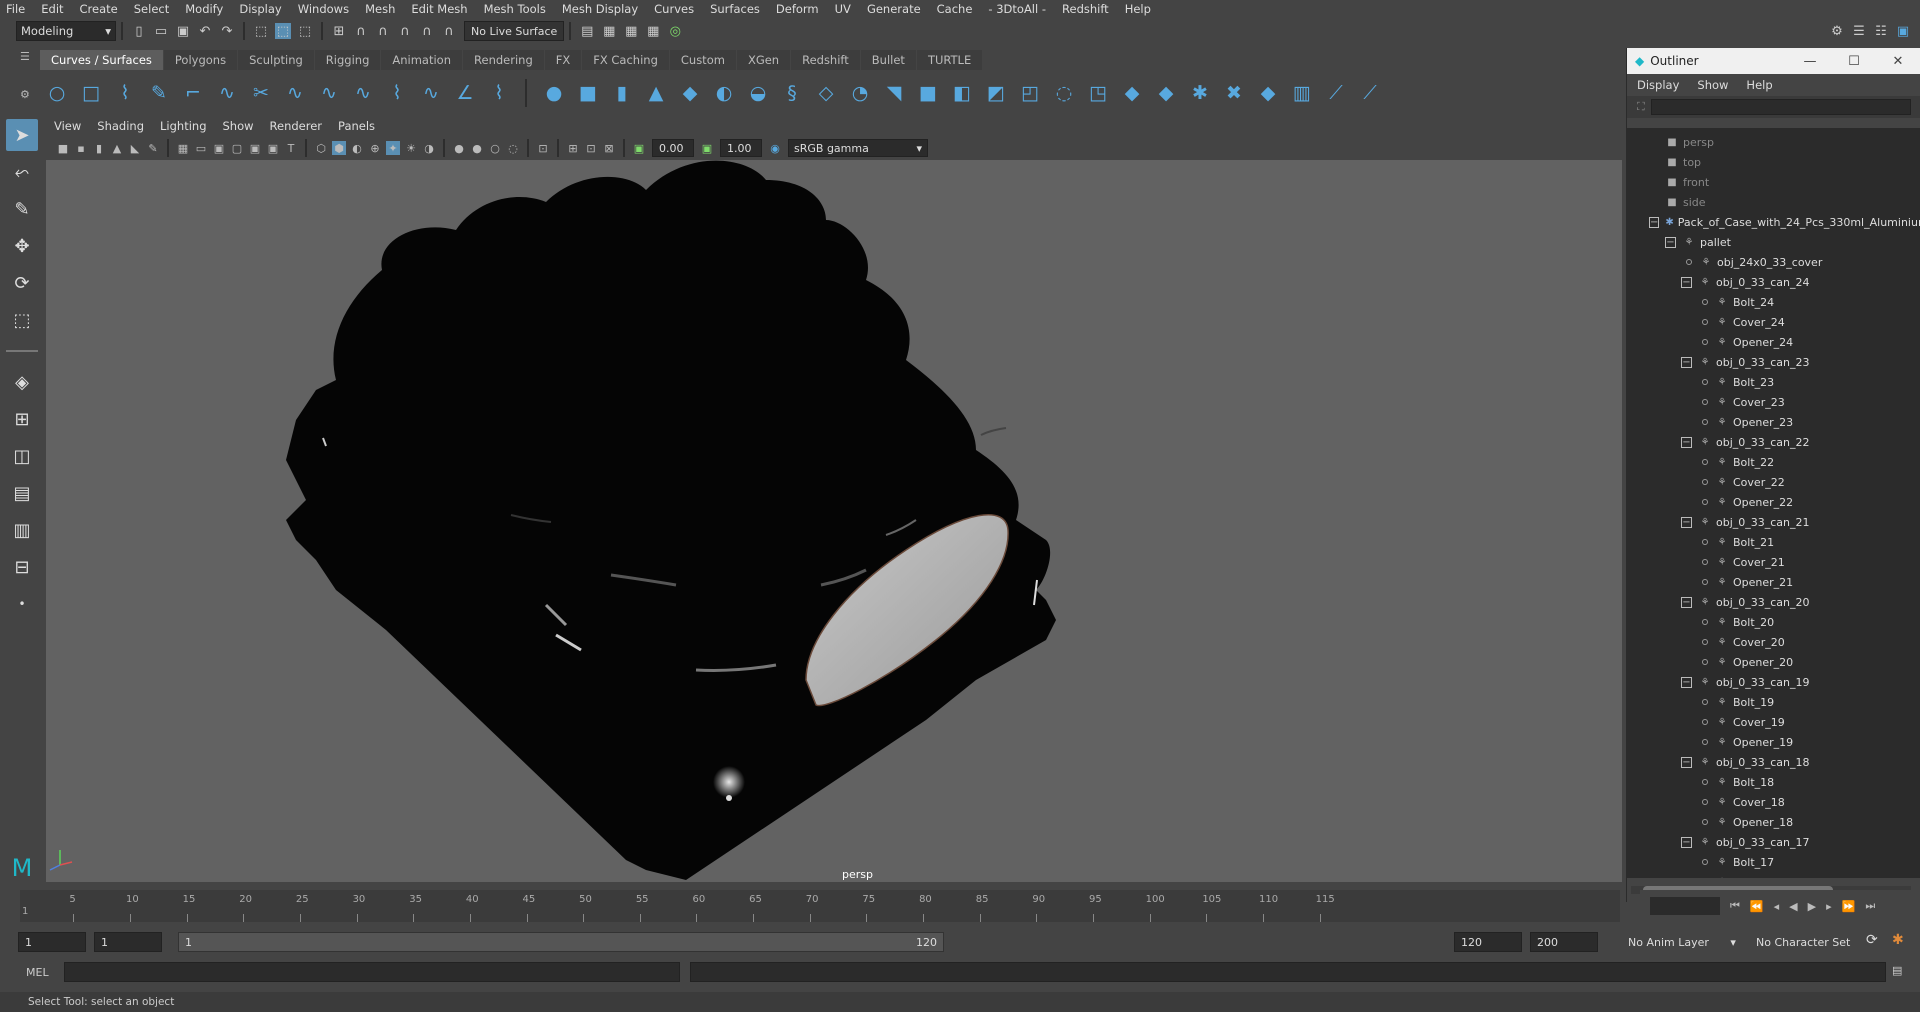 The height and width of the screenshot is (1012, 1920). Describe the element at coordinates (91, 93) in the screenshot. I see `nurbs-square-icon: □` at that location.